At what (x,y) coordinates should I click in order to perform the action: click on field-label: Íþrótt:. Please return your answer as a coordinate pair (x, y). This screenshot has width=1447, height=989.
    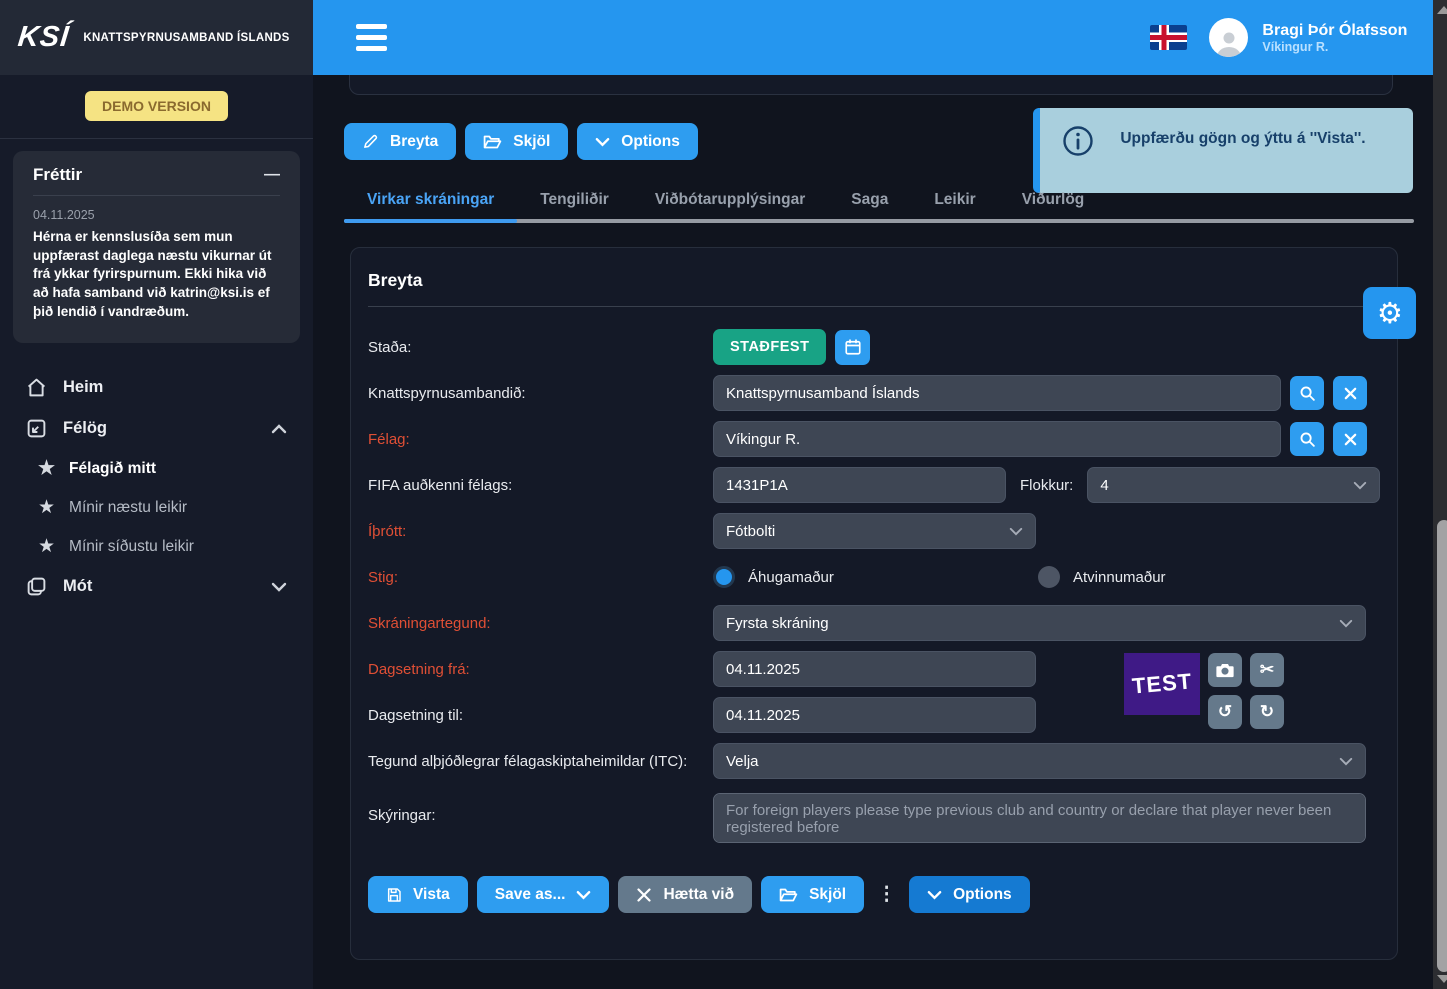
    Looking at the image, I should click on (387, 531).